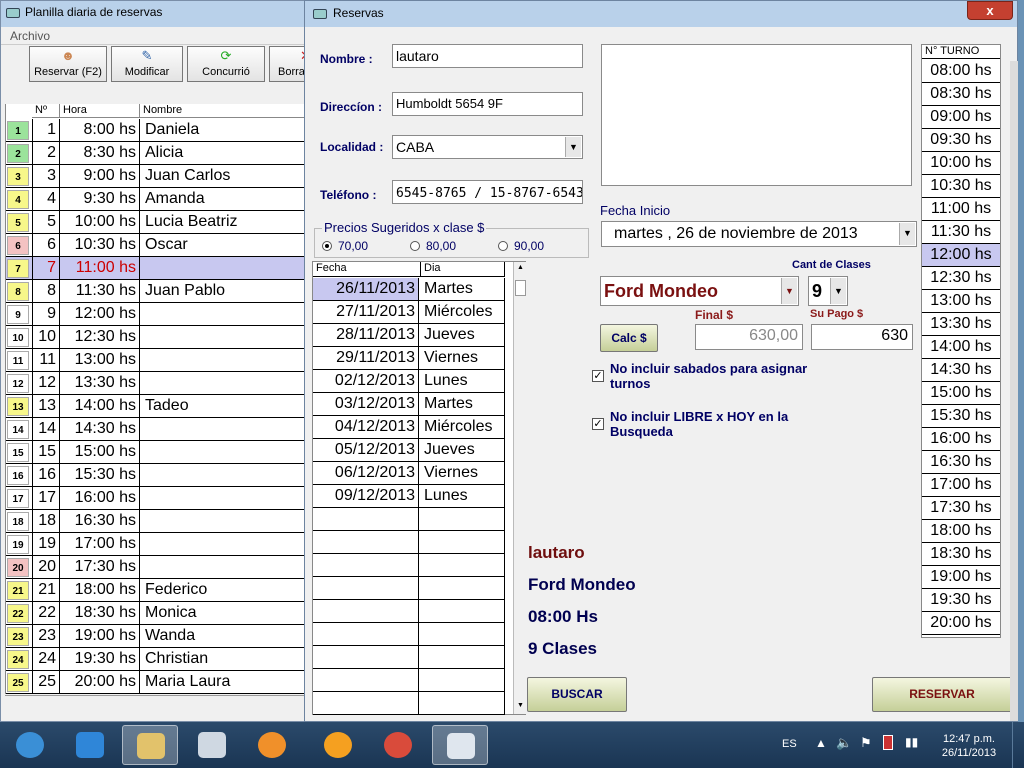 The width and height of the screenshot is (1024, 768). I want to click on turno-item: 15:30 hs, so click(961, 416).